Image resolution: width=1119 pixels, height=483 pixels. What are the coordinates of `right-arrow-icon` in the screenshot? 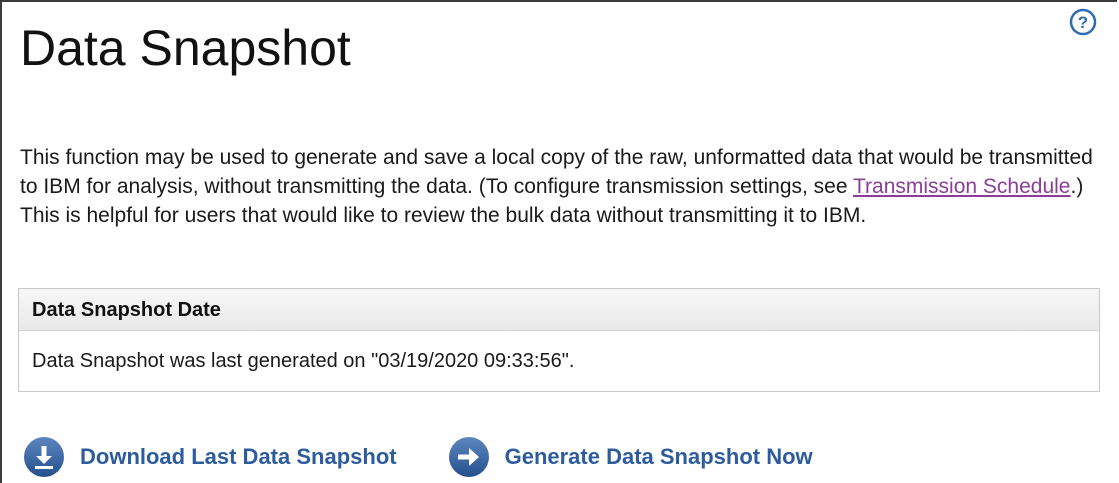 It's located at (468, 457).